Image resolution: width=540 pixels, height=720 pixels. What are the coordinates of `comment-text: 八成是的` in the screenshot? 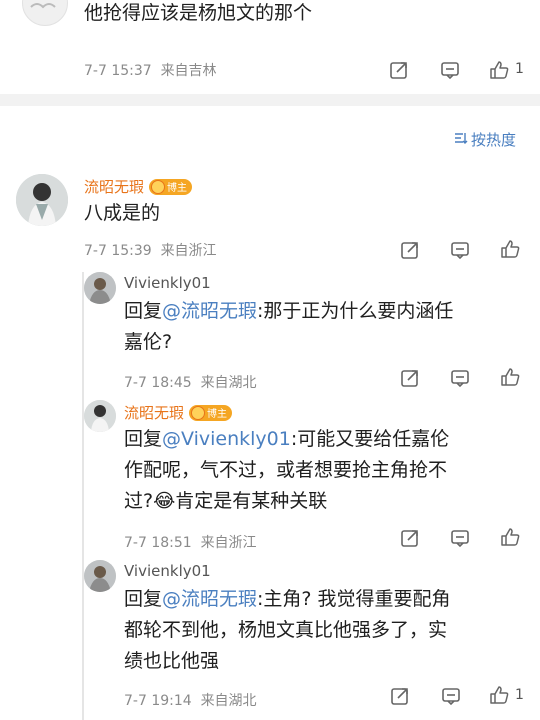 It's located at (122, 213).